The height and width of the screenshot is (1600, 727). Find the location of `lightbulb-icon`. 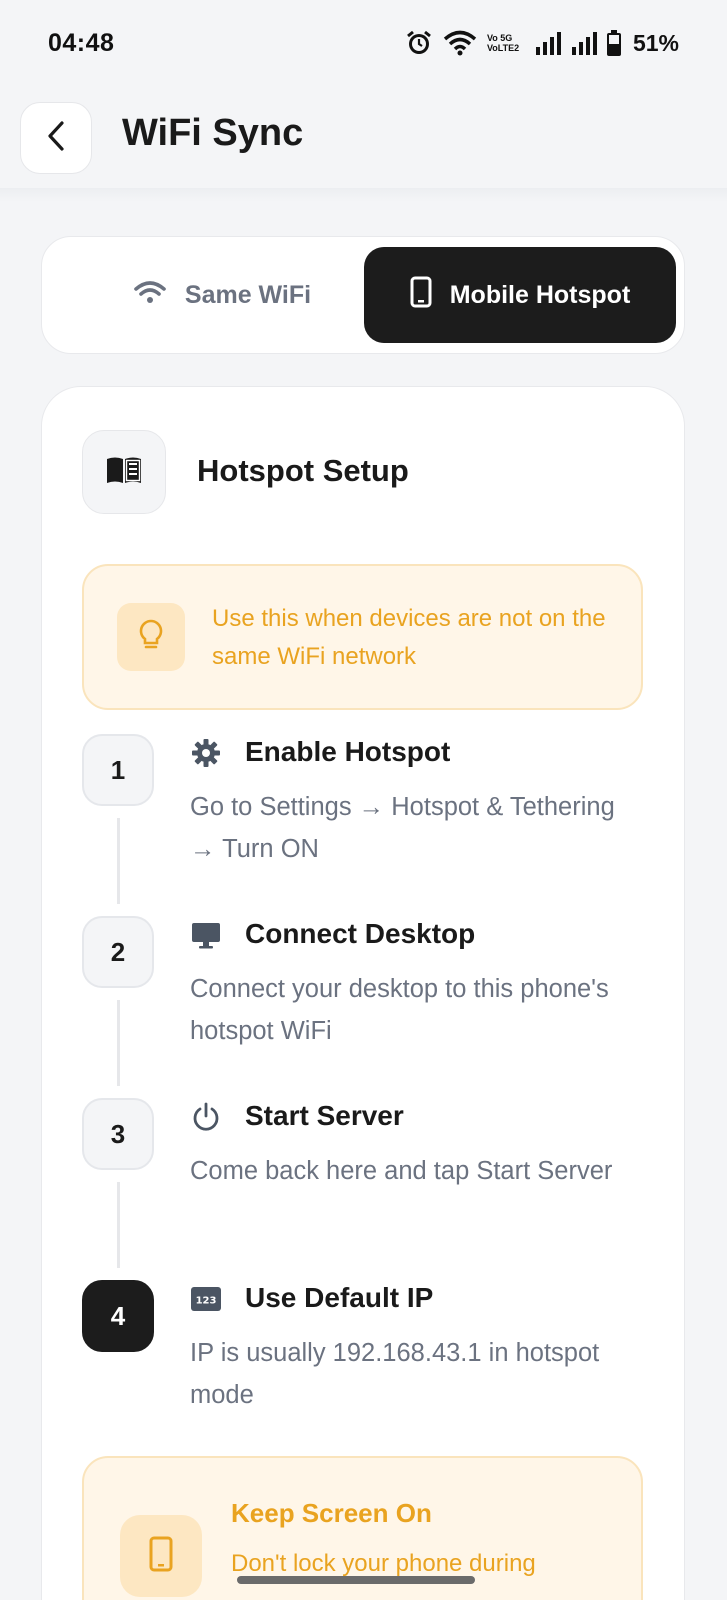

lightbulb-icon is located at coordinates (151, 637).